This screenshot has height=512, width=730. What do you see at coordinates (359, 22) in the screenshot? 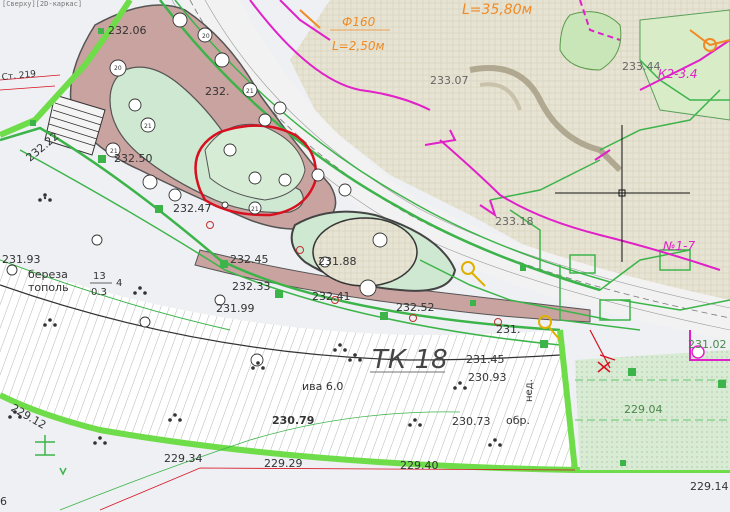
I see `pipe-diameter-label: Ф160` at bounding box center [359, 22].